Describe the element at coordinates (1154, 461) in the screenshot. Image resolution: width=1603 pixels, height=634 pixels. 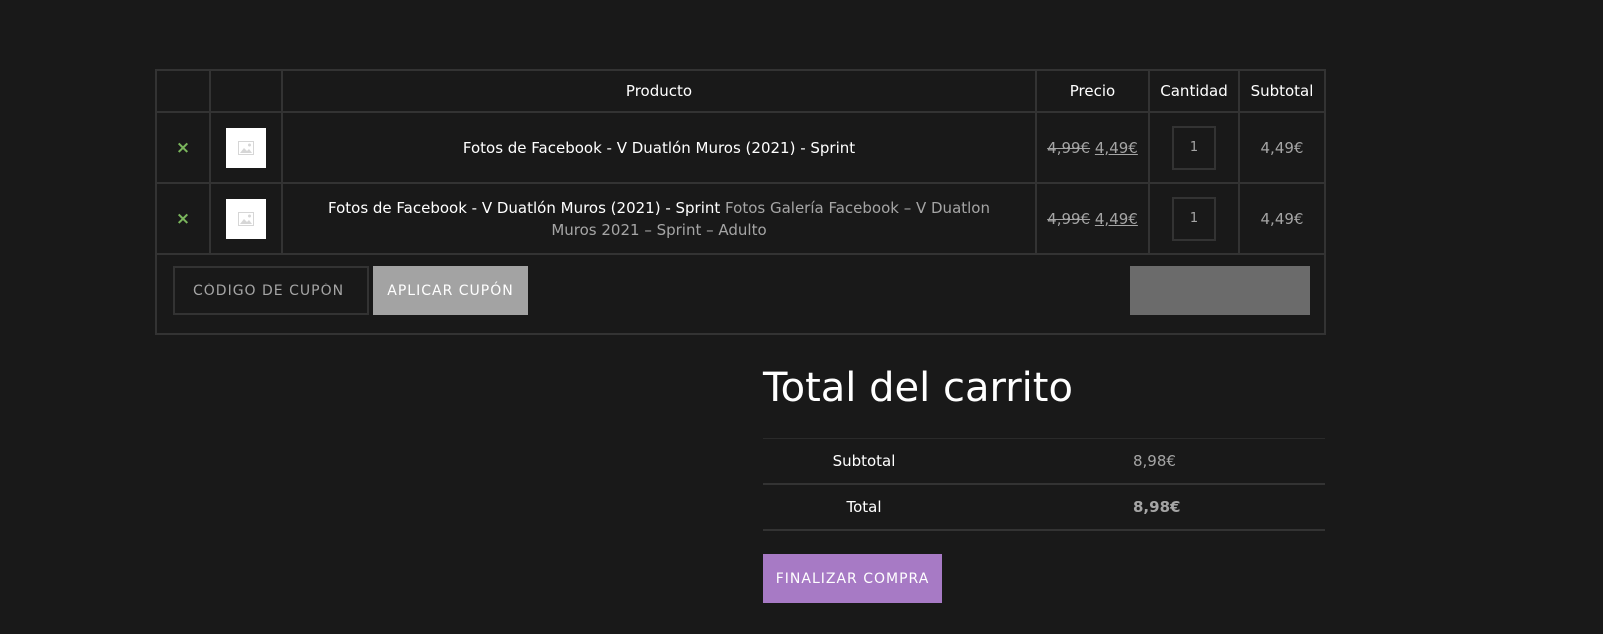
I see `totals-subtotal-value: 8,98€` at that location.